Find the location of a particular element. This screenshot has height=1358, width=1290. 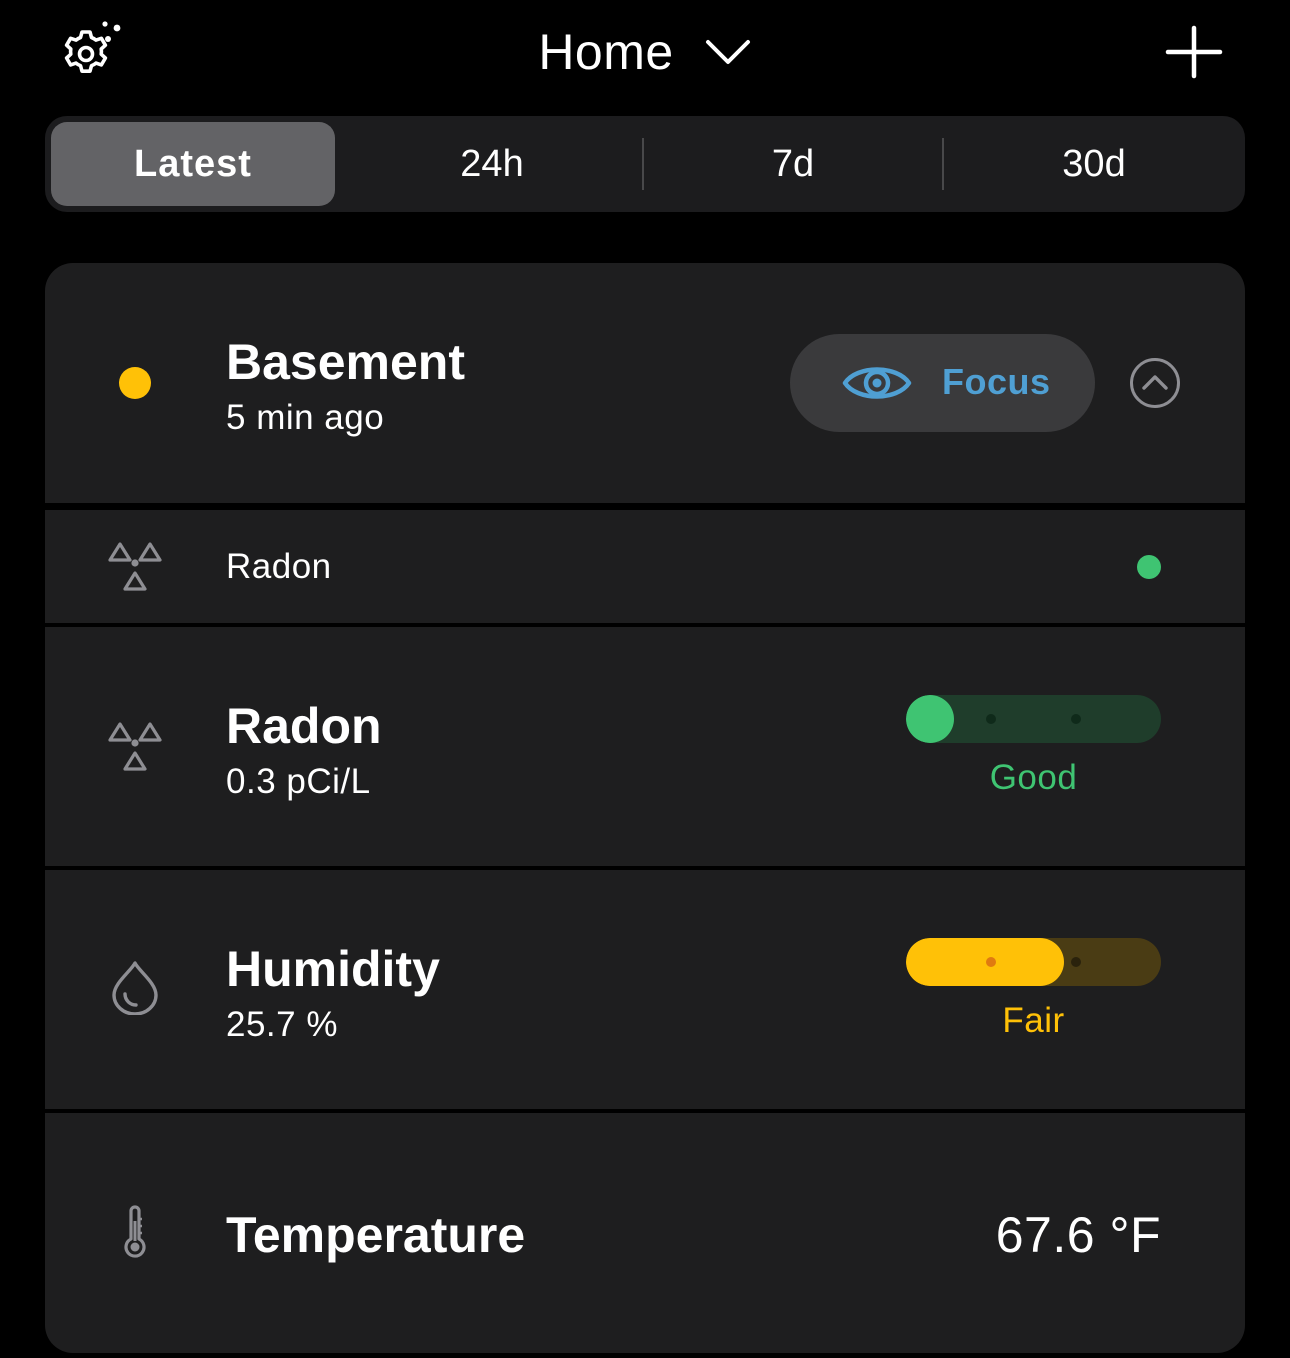

location-selector-wrap: Home is located at coordinates (645, 52).